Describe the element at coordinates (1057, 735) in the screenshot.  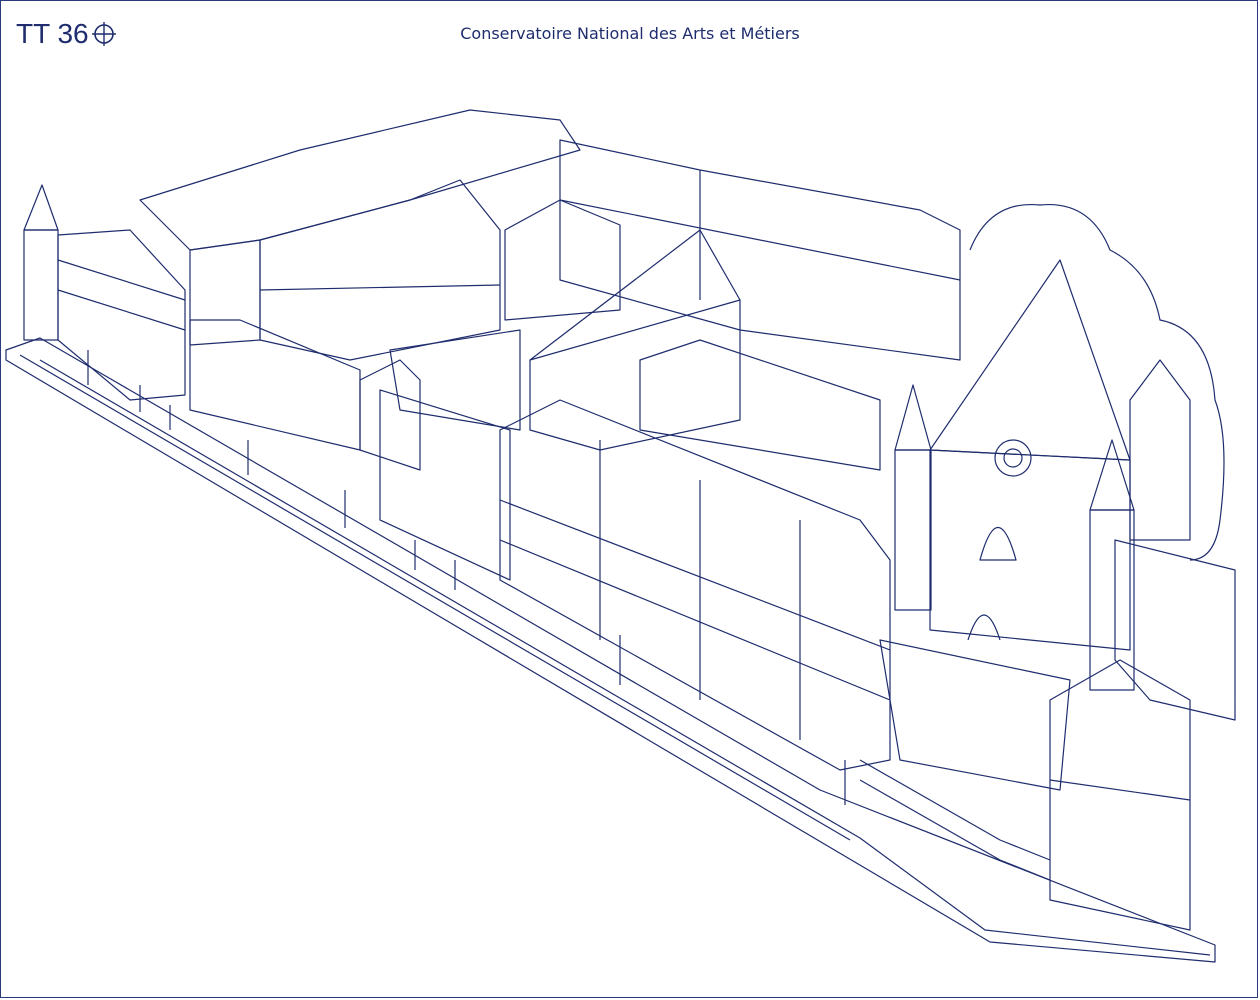
I see `right-courtyard` at that location.